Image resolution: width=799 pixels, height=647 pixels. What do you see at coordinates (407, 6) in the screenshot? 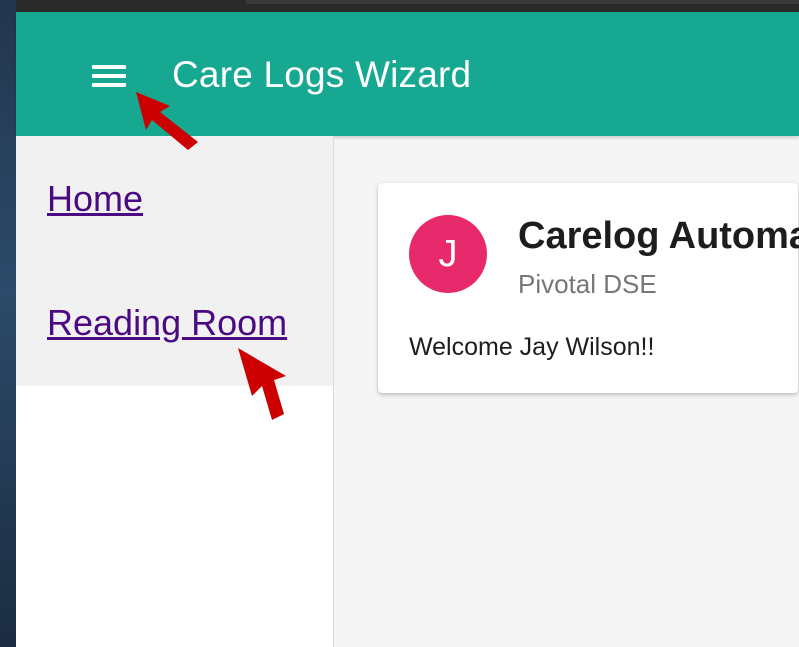
I see `window-chrome` at bounding box center [407, 6].